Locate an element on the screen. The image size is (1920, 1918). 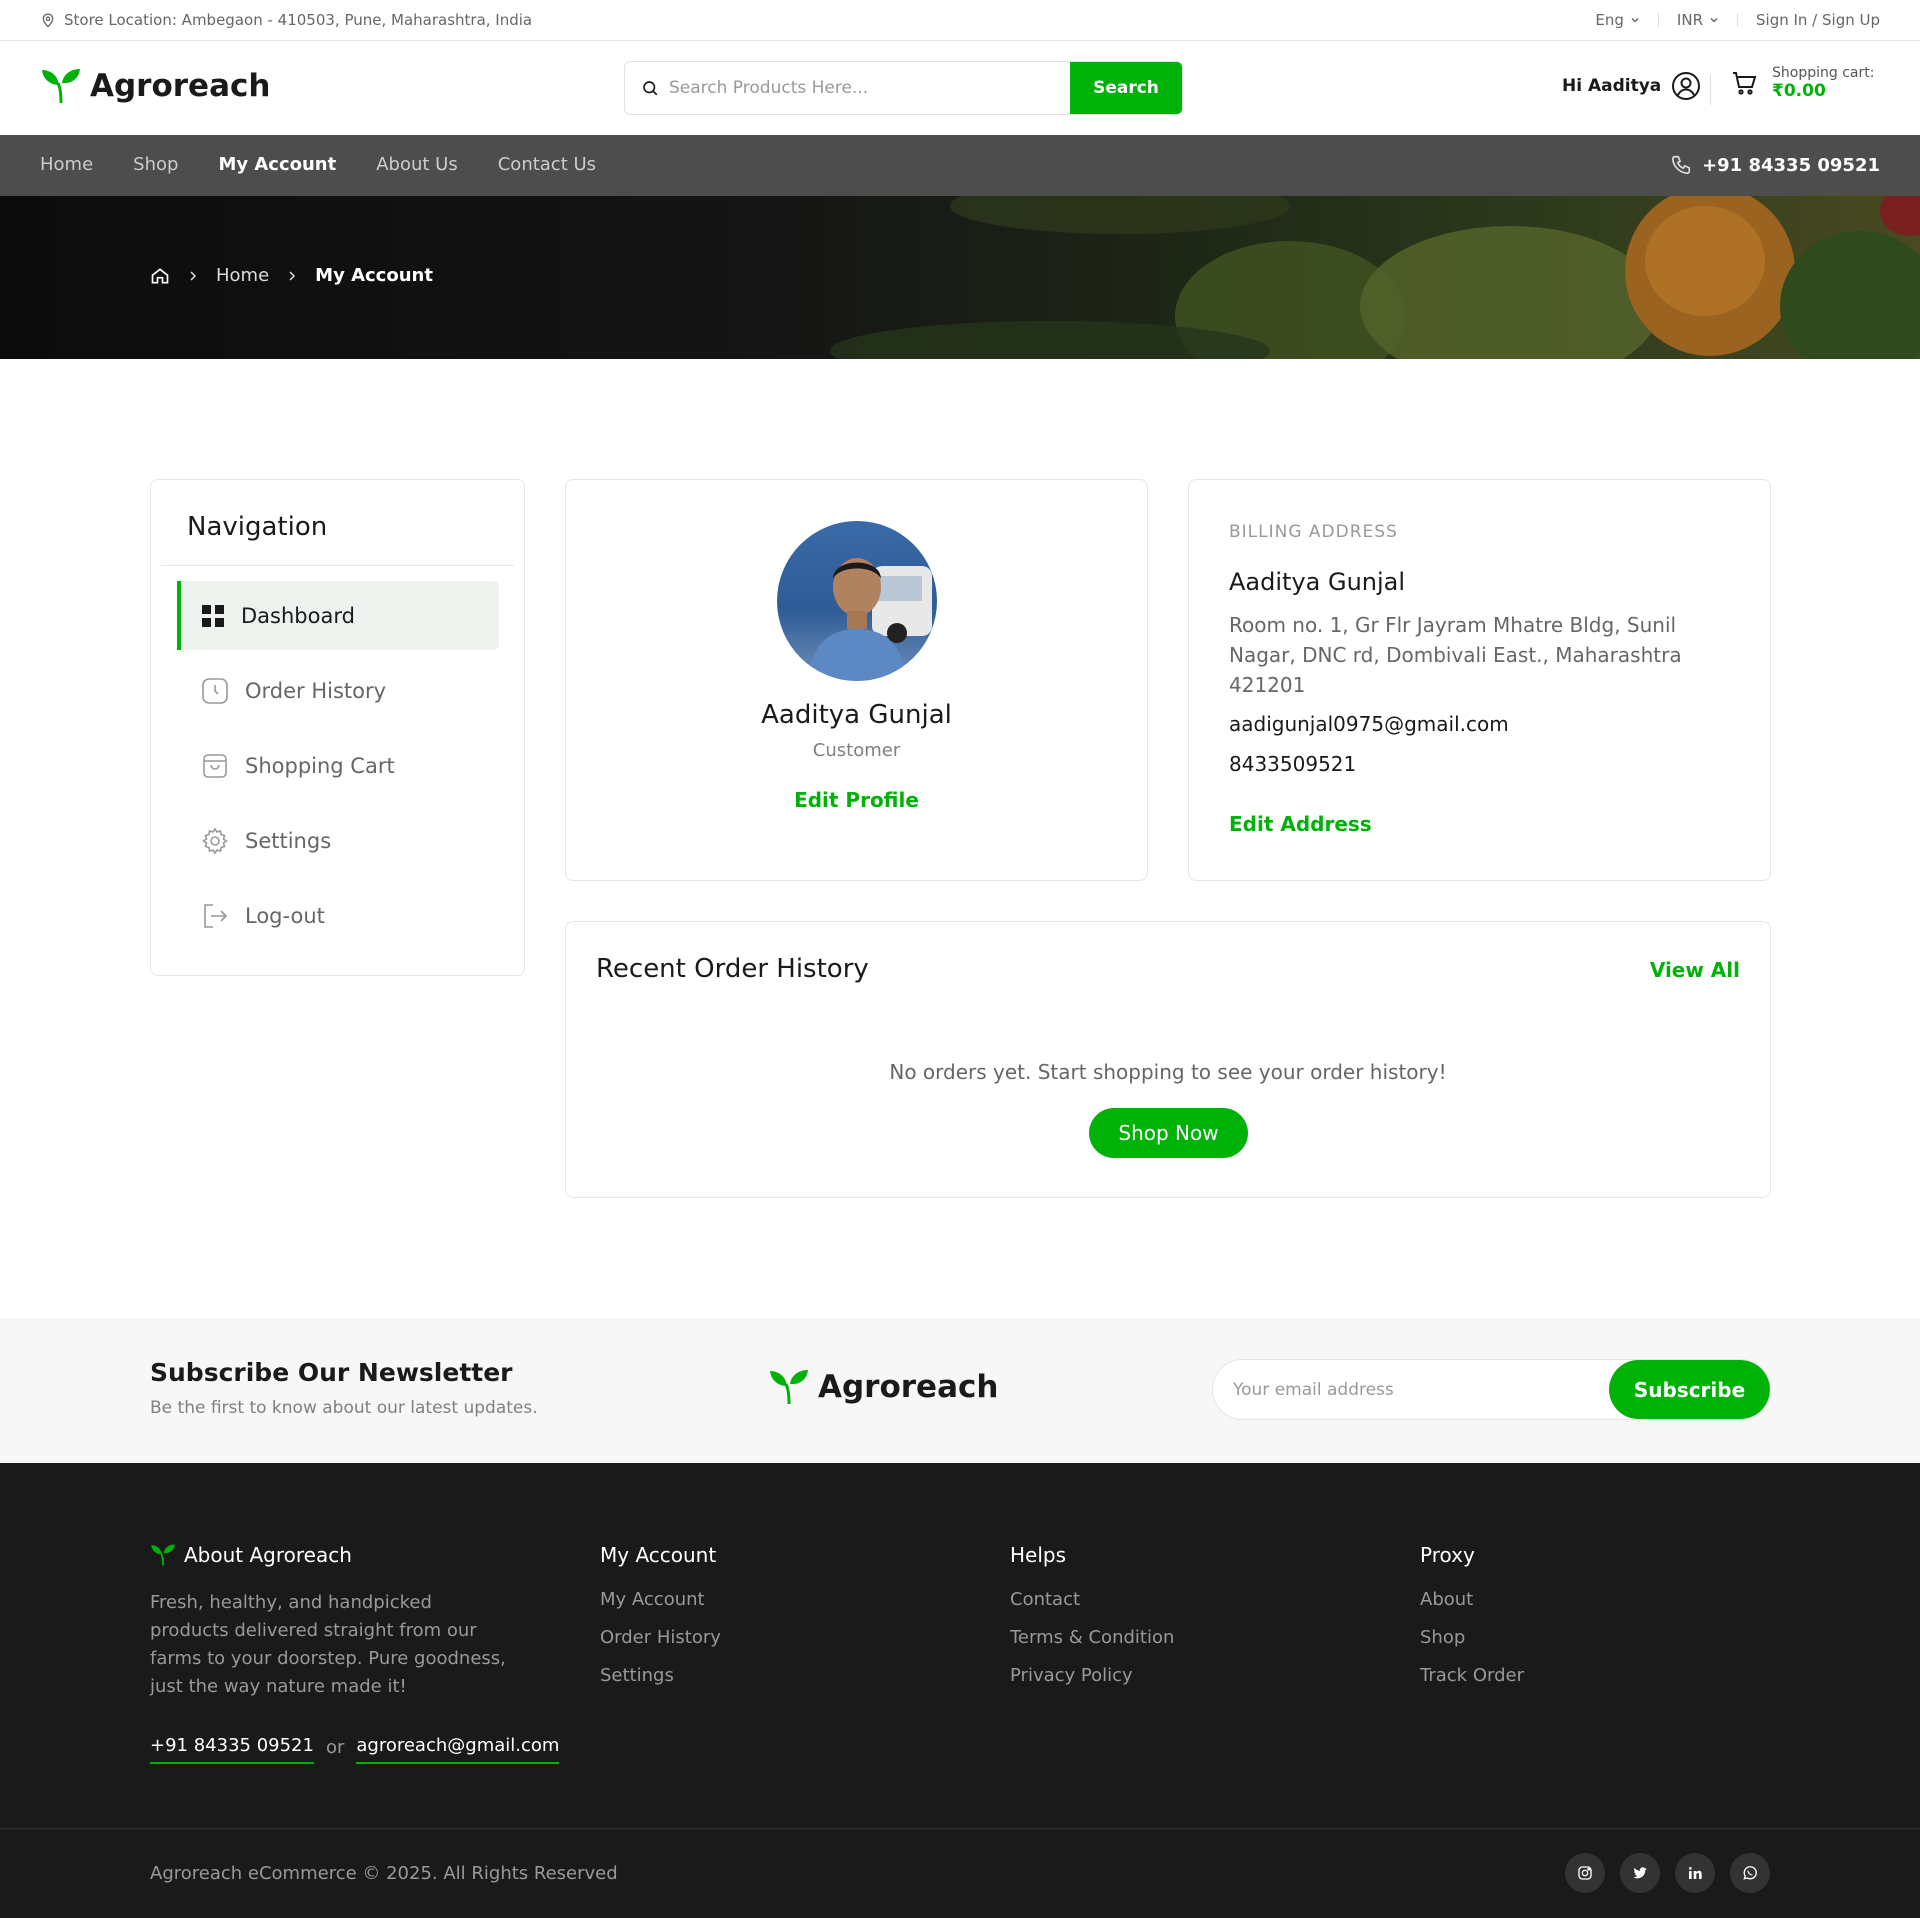
billing-name: Aaditya Gunjal is located at coordinates (1317, 582).